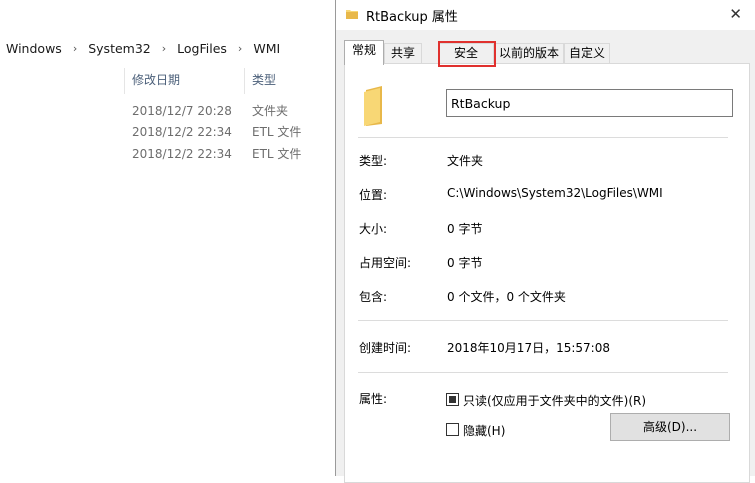 Image resolution: width=755 pixels, height=483 pixels. What do you see at coordinates (373, 399) in the screenshot?
I see `attributes-label: 属性:` at bounding box center [373, 399].